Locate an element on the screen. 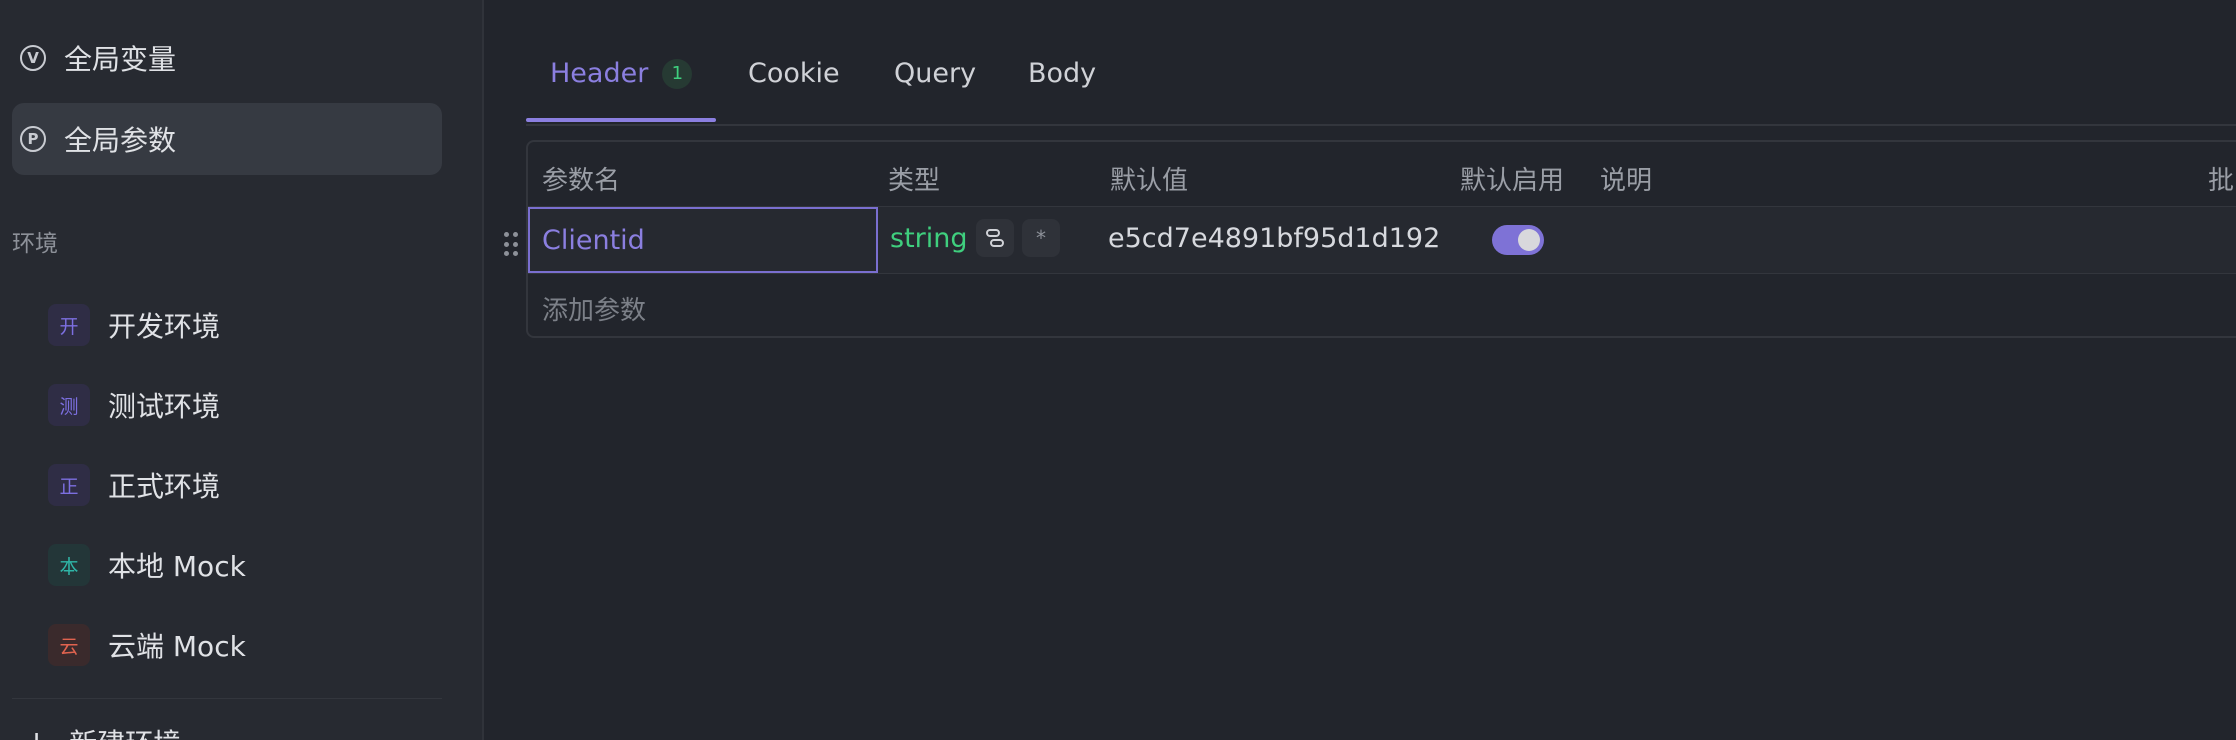 This screenshot has width=2236, height=740. tab-header: Header 1 is located at coordinates (621, 73).